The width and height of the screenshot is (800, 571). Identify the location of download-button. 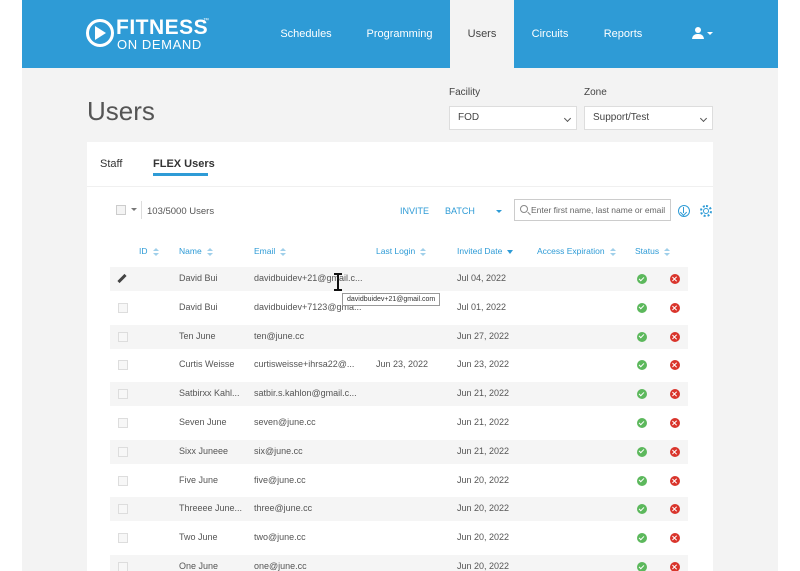
(684, 211).